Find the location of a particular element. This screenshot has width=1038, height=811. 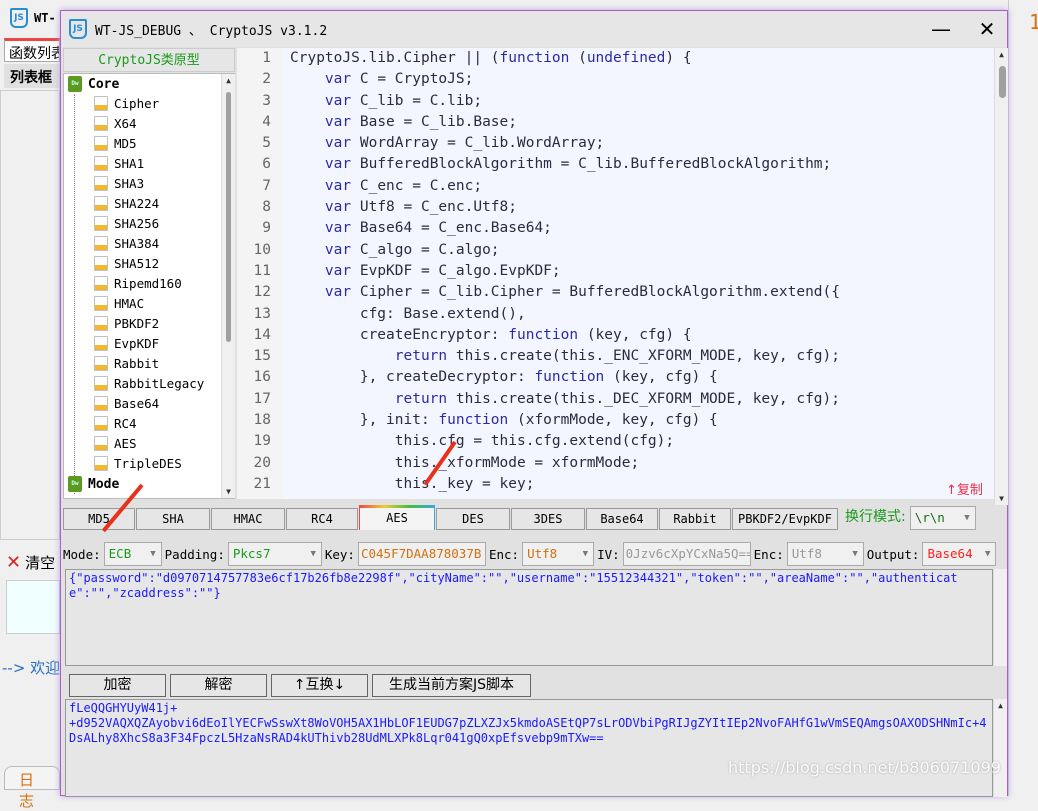

key-encoding-select: Utf8 ▼ is located at coordinates (558, 554).